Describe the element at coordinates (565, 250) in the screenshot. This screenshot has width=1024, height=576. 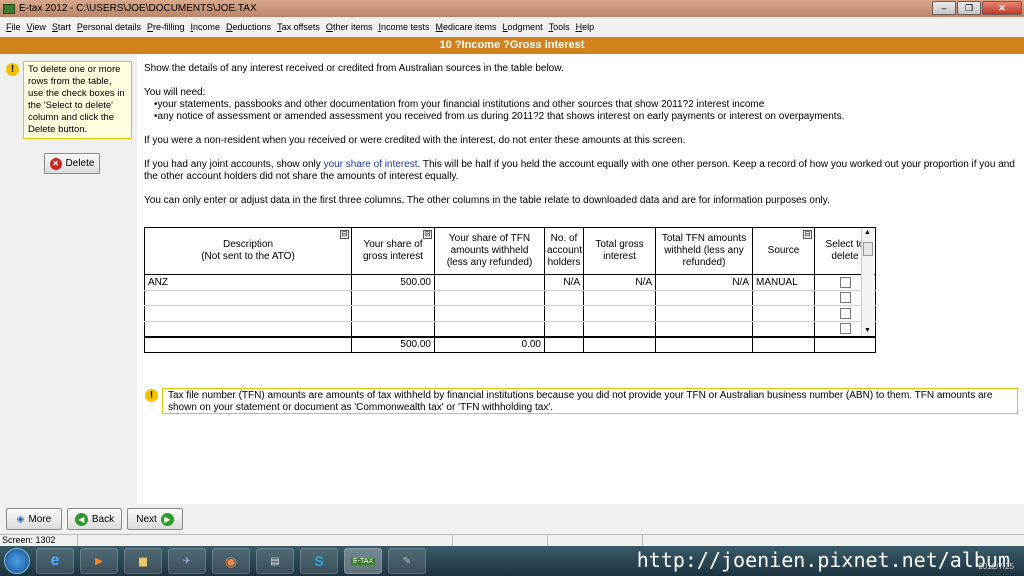
I see `col-account-holders-label: No. of account holders` at that location.